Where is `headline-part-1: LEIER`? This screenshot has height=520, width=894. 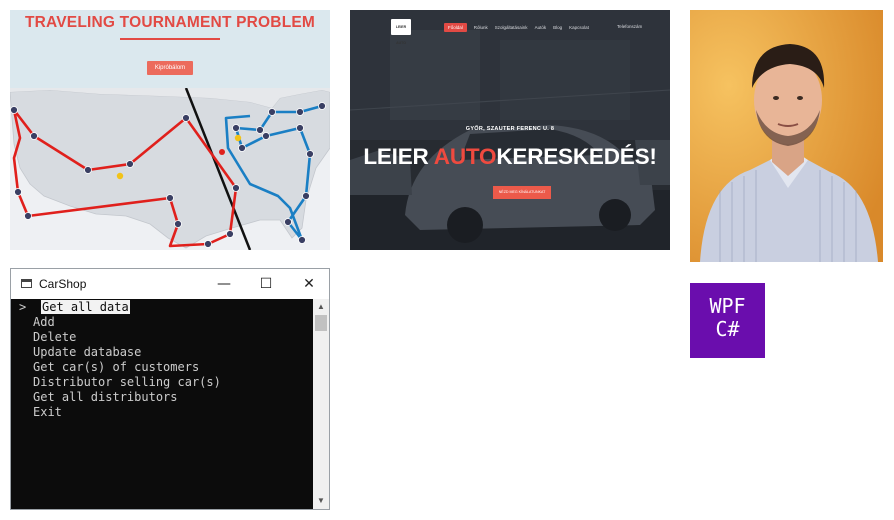
headline-part-1: LEIER is located at coordinates (398, 156).